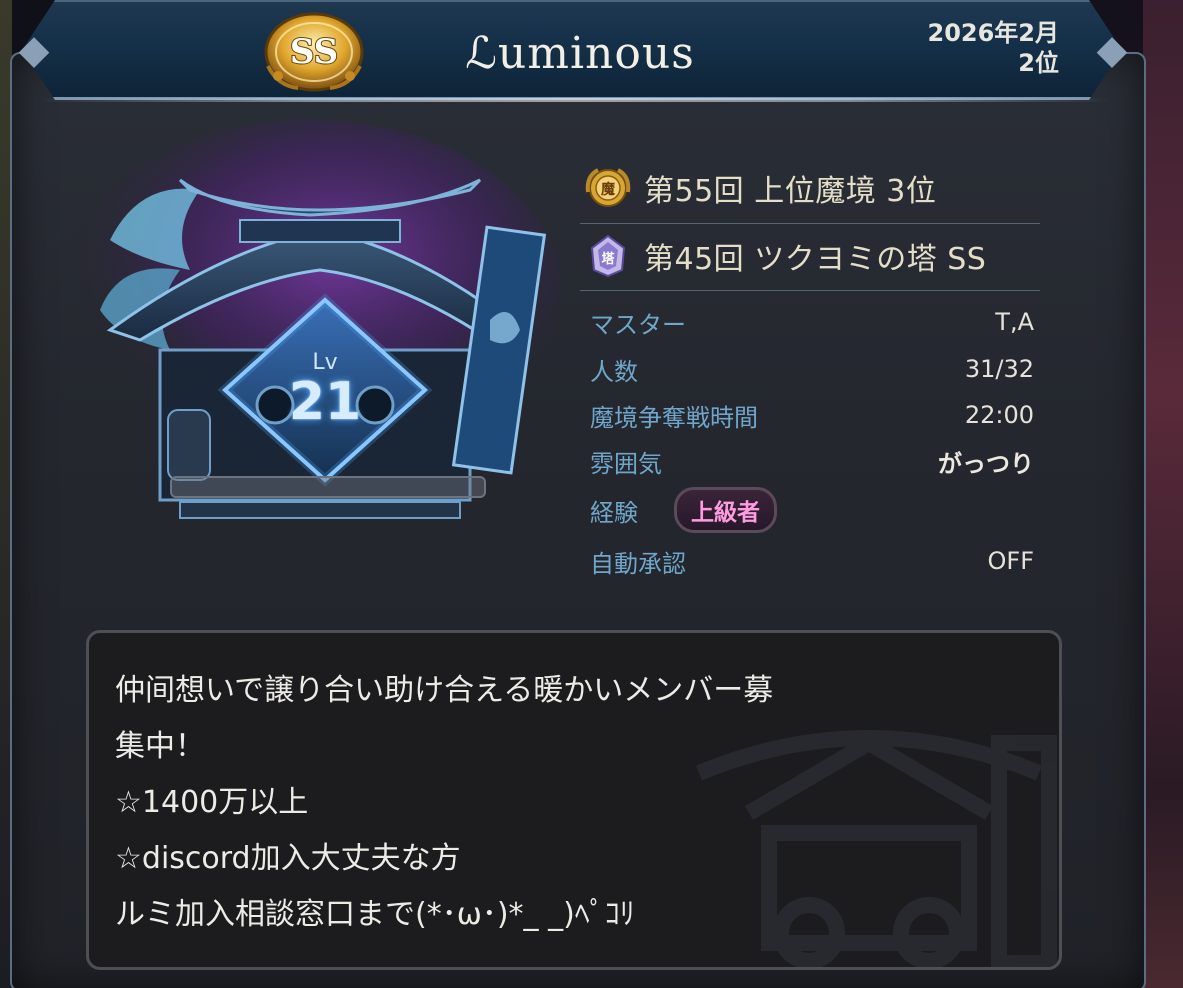 This screenshot has width=1183, height=988. Describe the element at coordinates (999, 369) in the screenshot. I see `members-value: 31/32` at that location.